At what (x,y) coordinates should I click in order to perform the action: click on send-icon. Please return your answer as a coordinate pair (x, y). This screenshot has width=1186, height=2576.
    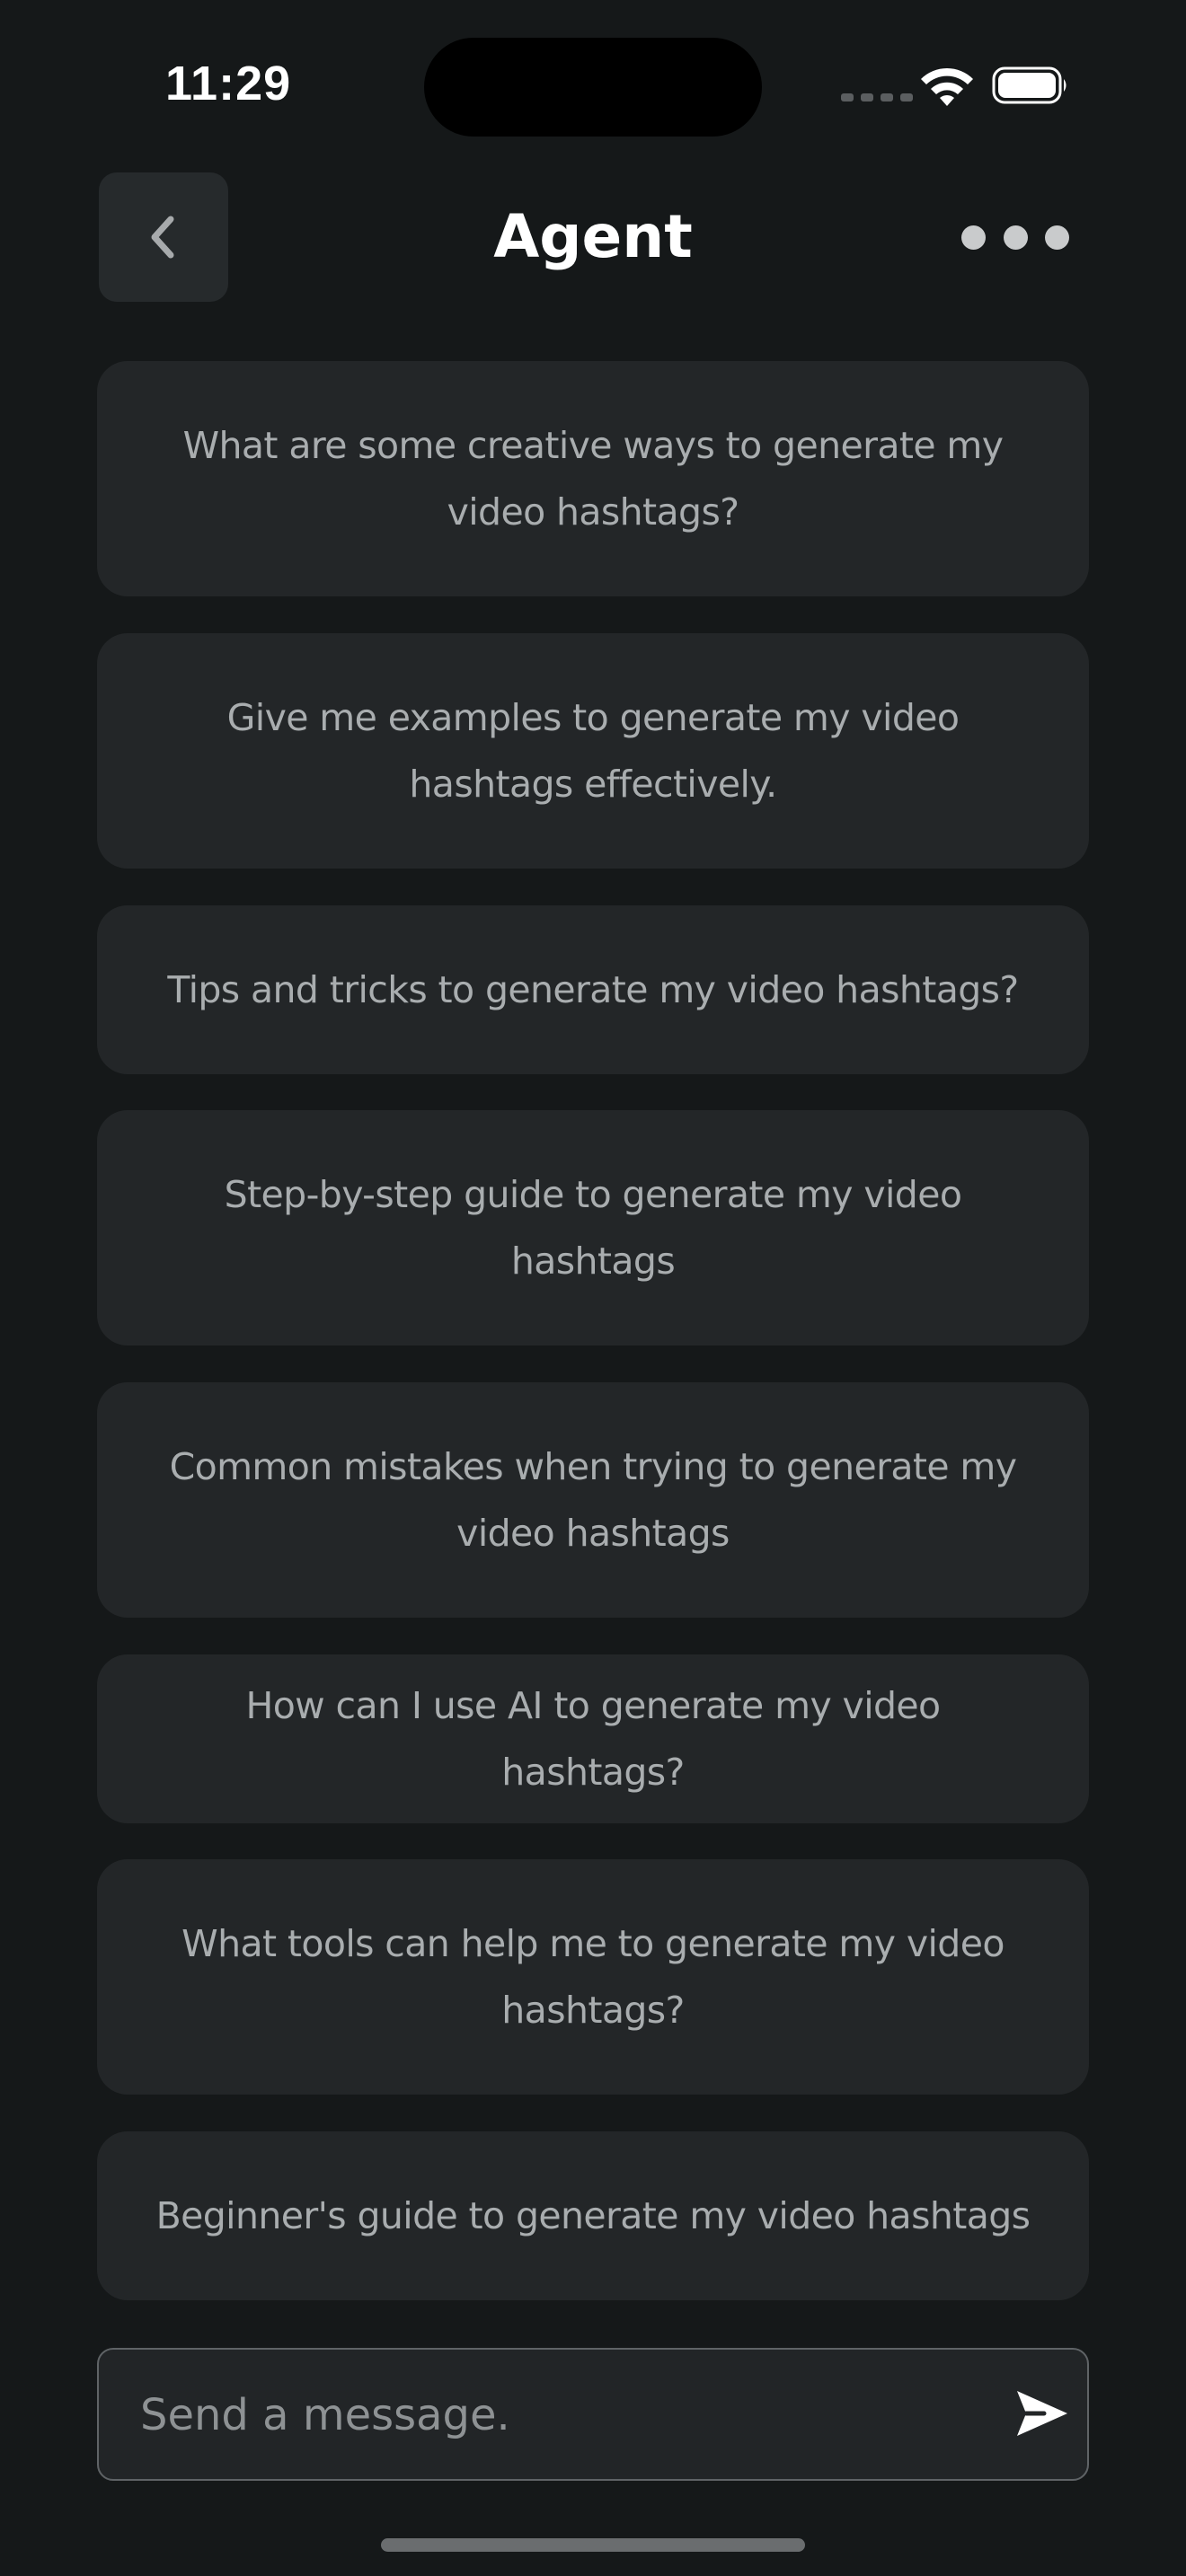
    Looking at the image, I should click on (1041, 2413).